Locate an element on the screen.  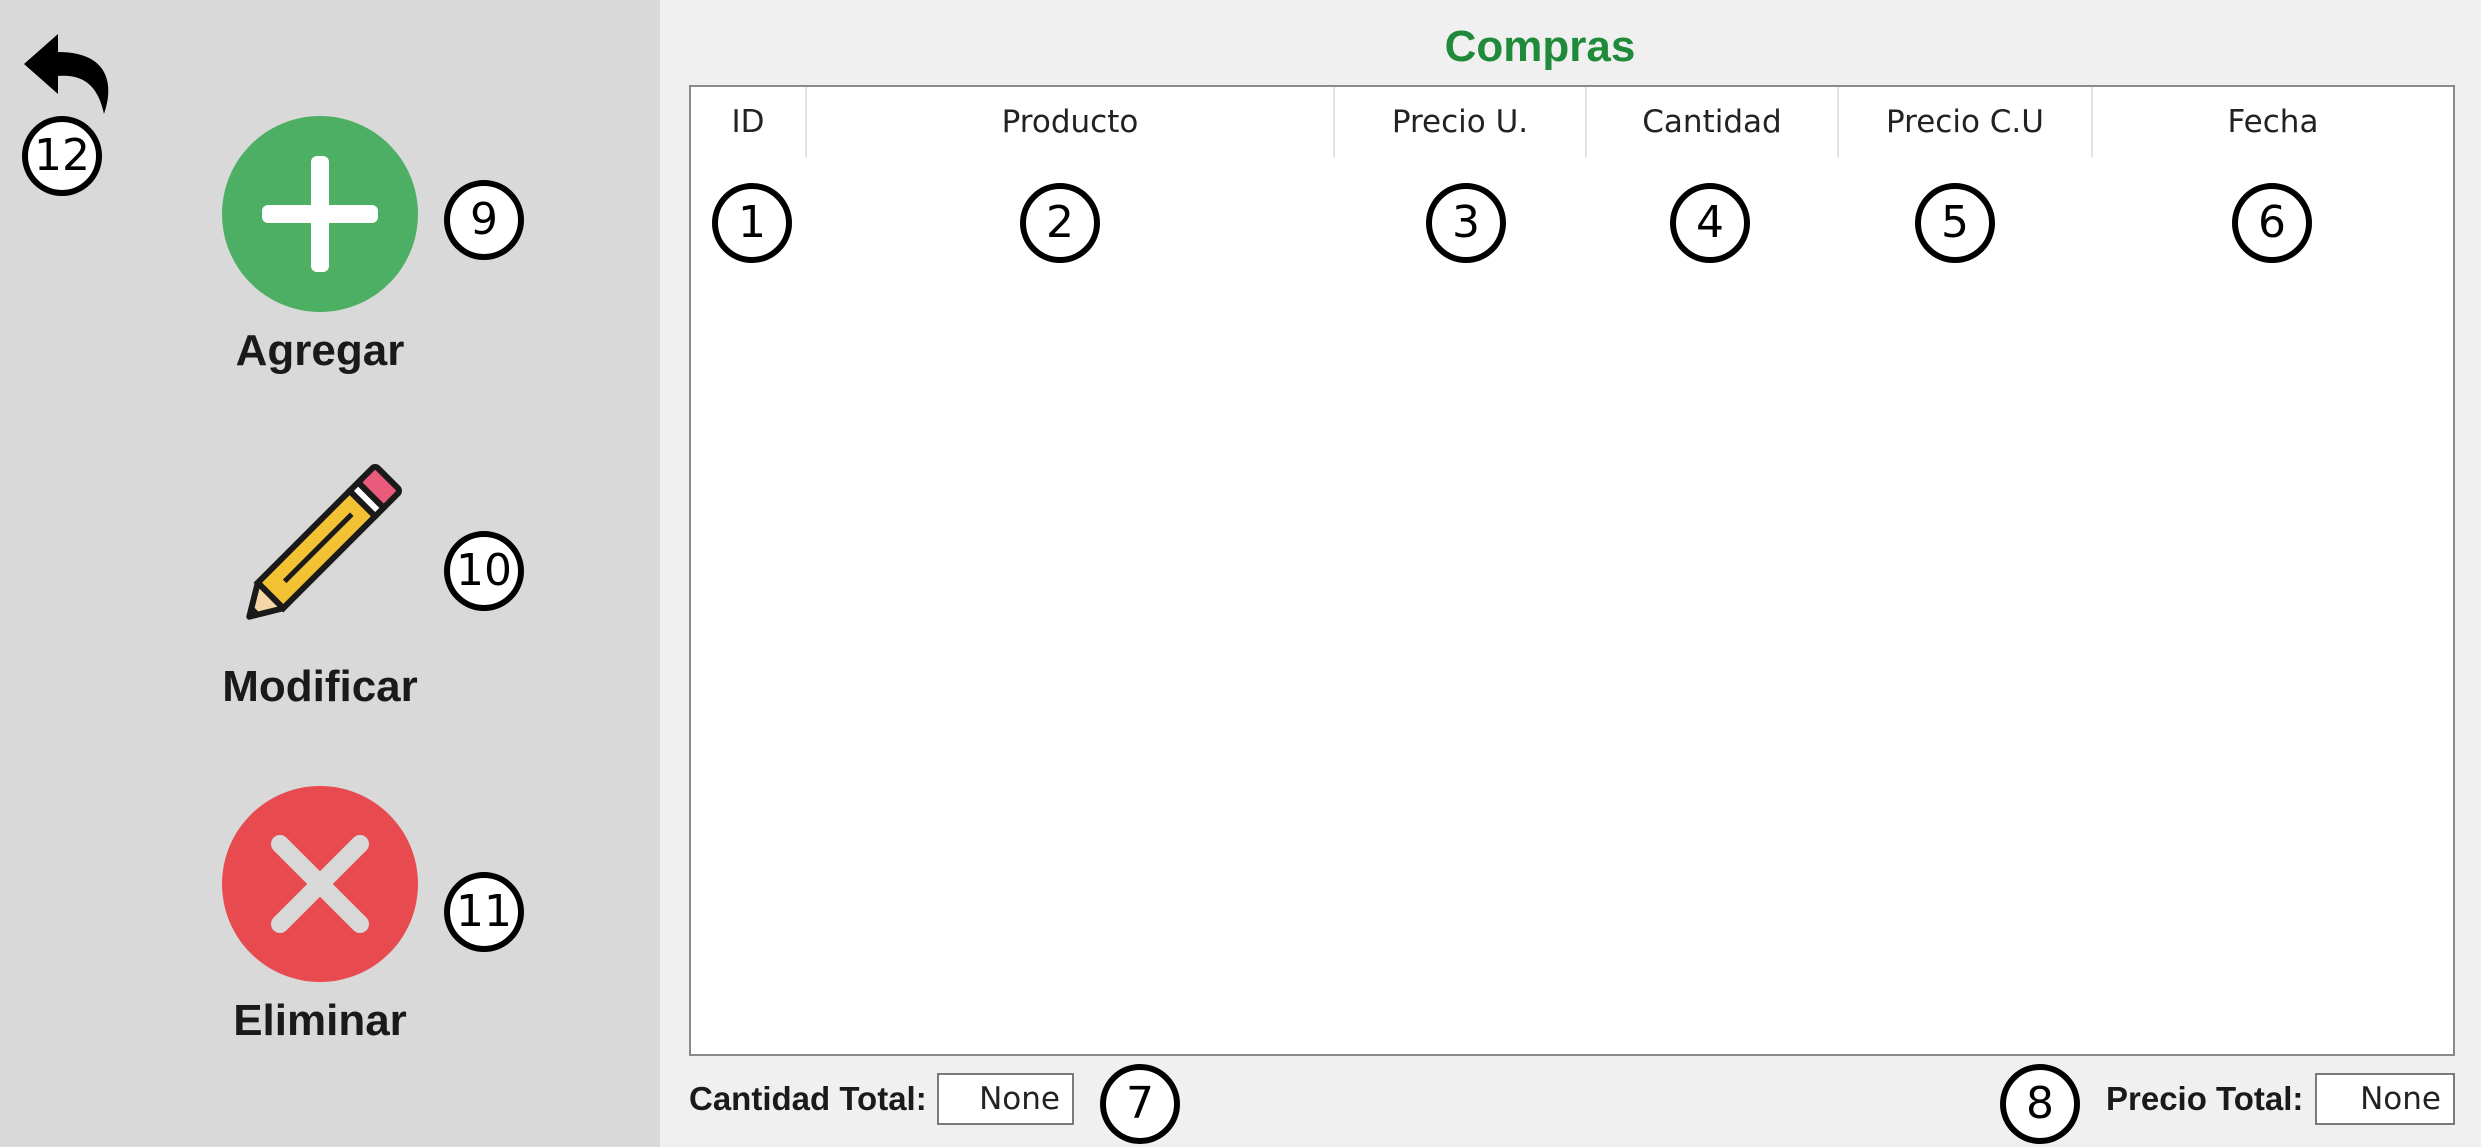
annotation-badge: 11 is located at coordinates (484, 912).